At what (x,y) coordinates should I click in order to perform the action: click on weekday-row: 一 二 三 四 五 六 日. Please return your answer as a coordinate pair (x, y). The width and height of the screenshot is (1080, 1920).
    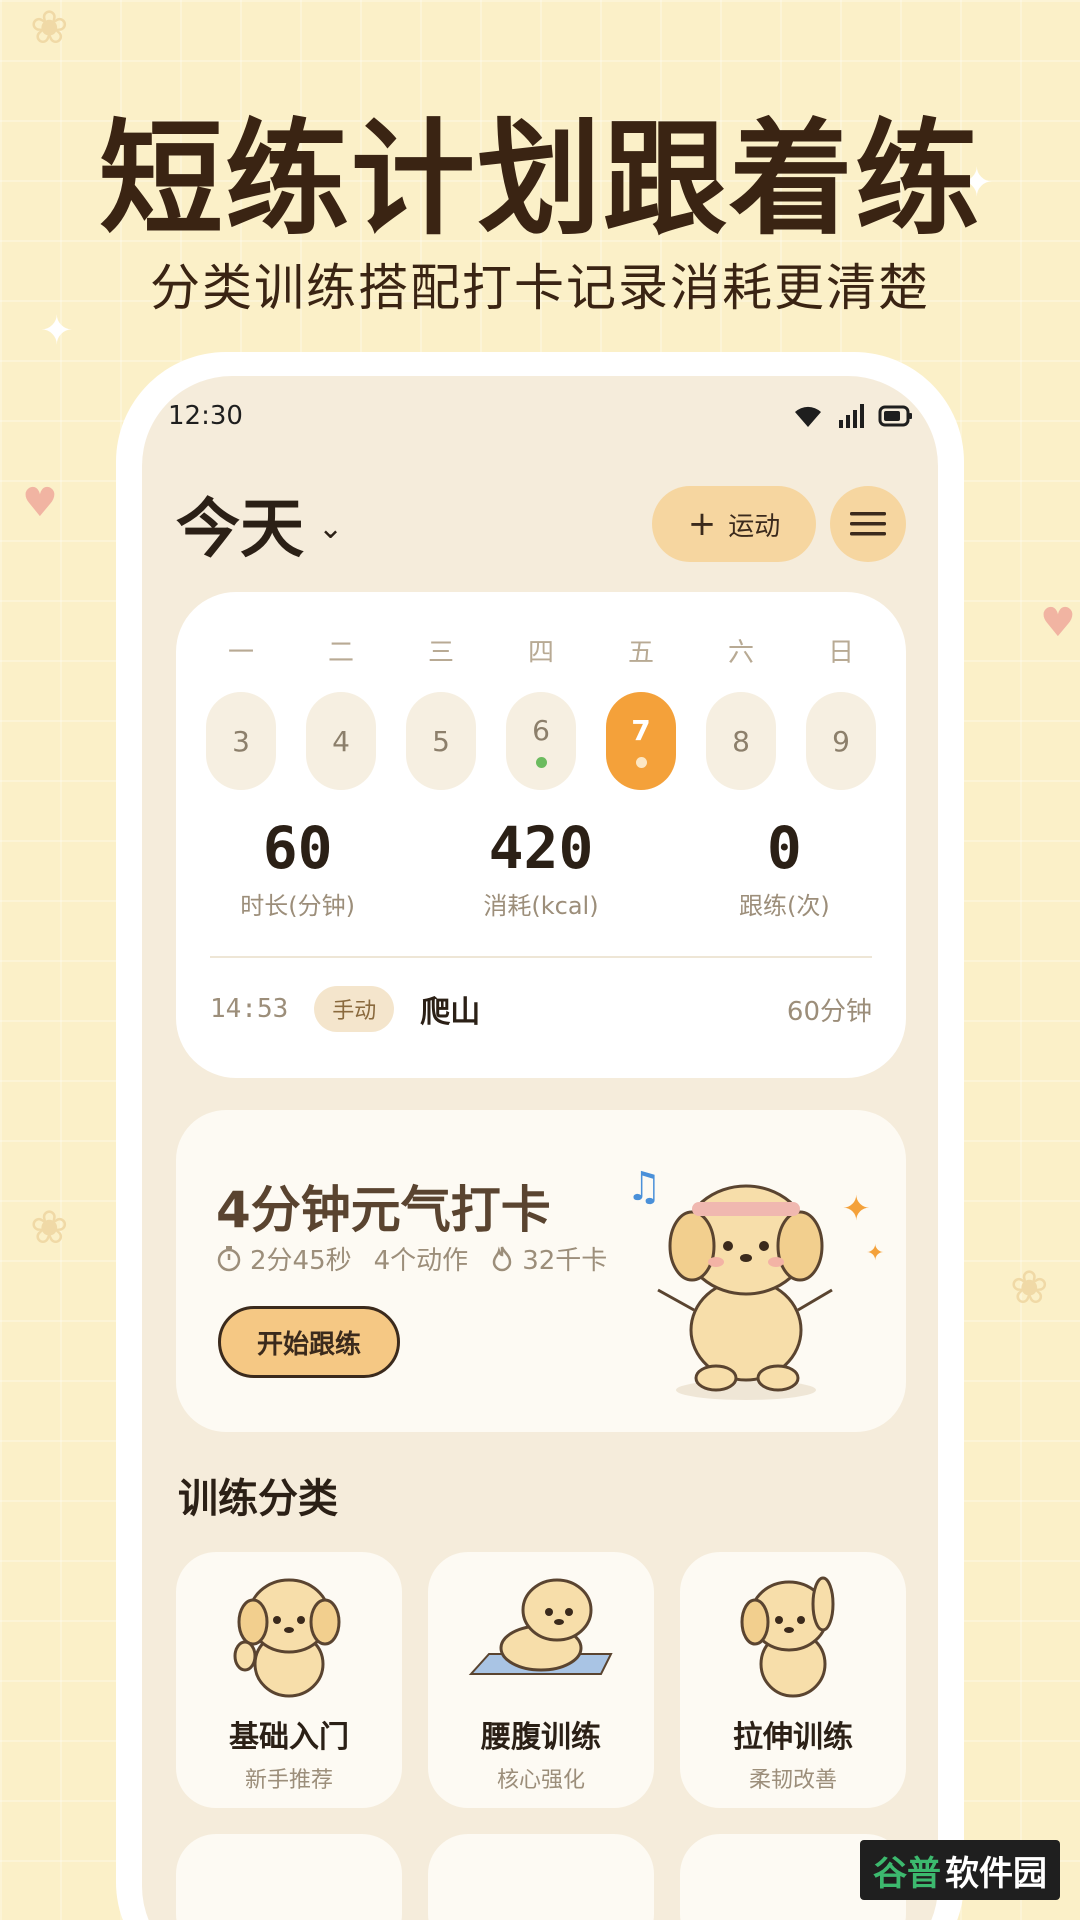
    Looking at the image, I should click on (541, 650).